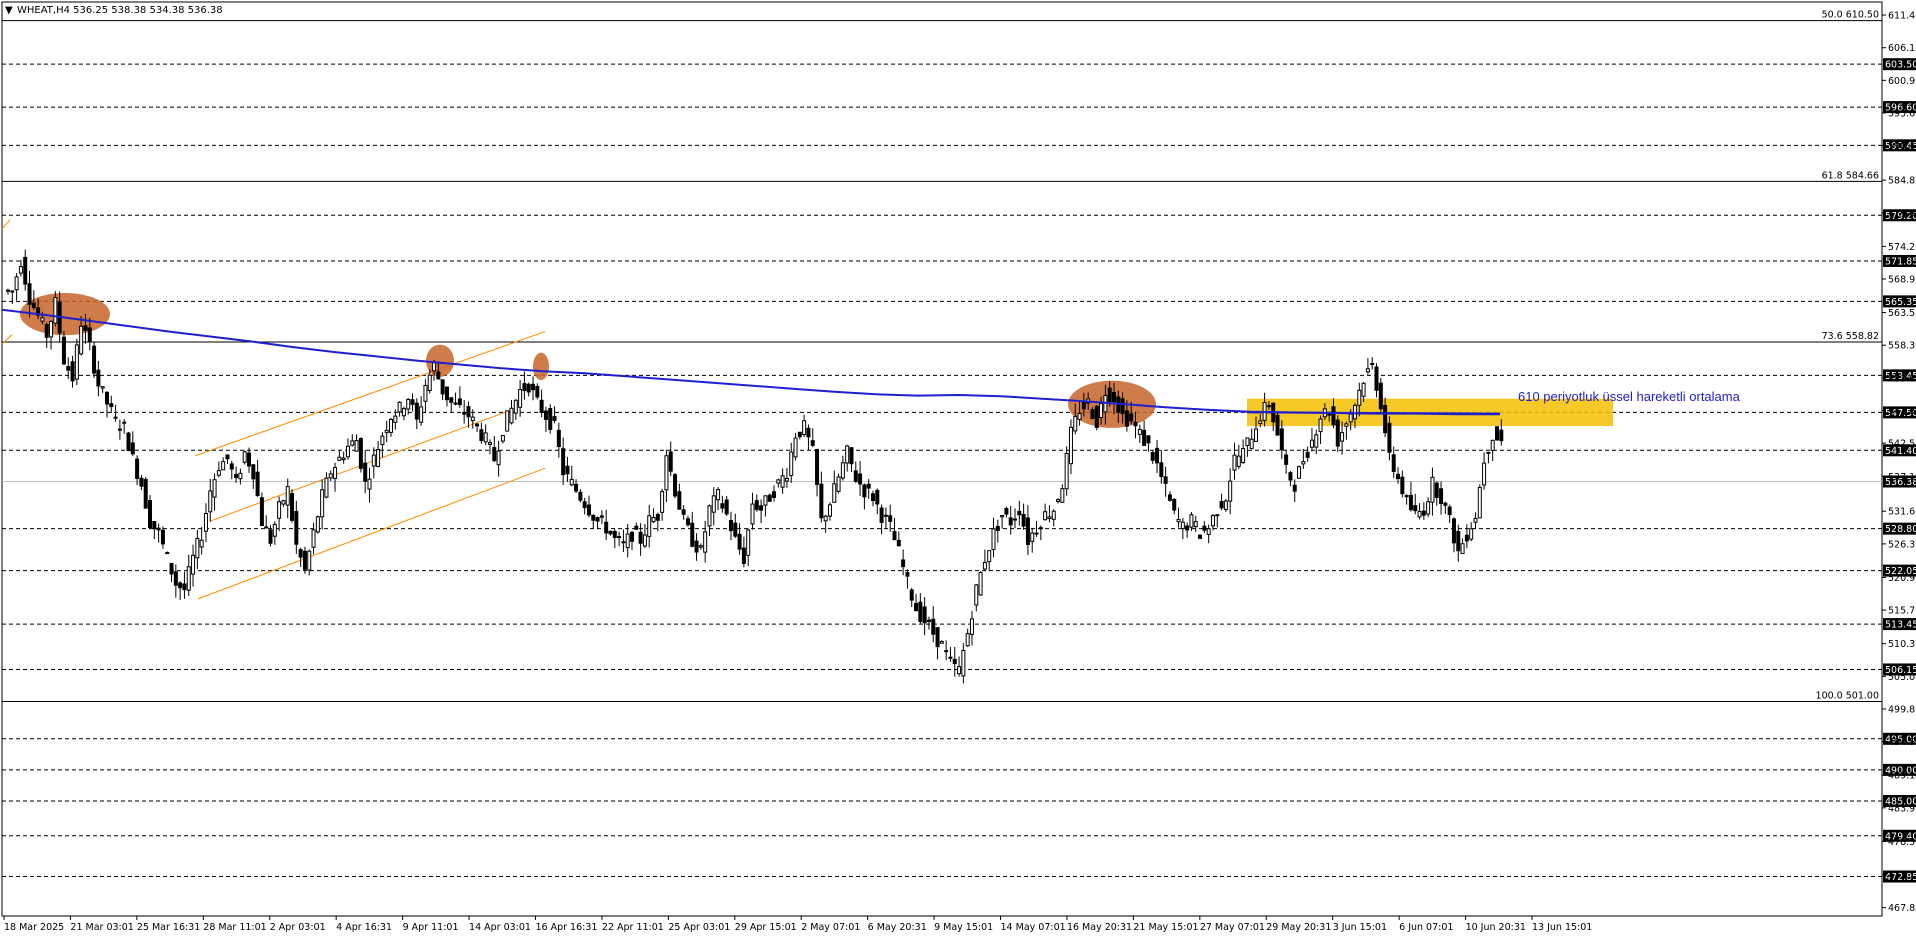 This screenshot has width=1916, height=936. What do you see at coordinates (1900, 529) in the screenshot?
I see `level-price-label: 528.80` at bounding box center [1900, 529].